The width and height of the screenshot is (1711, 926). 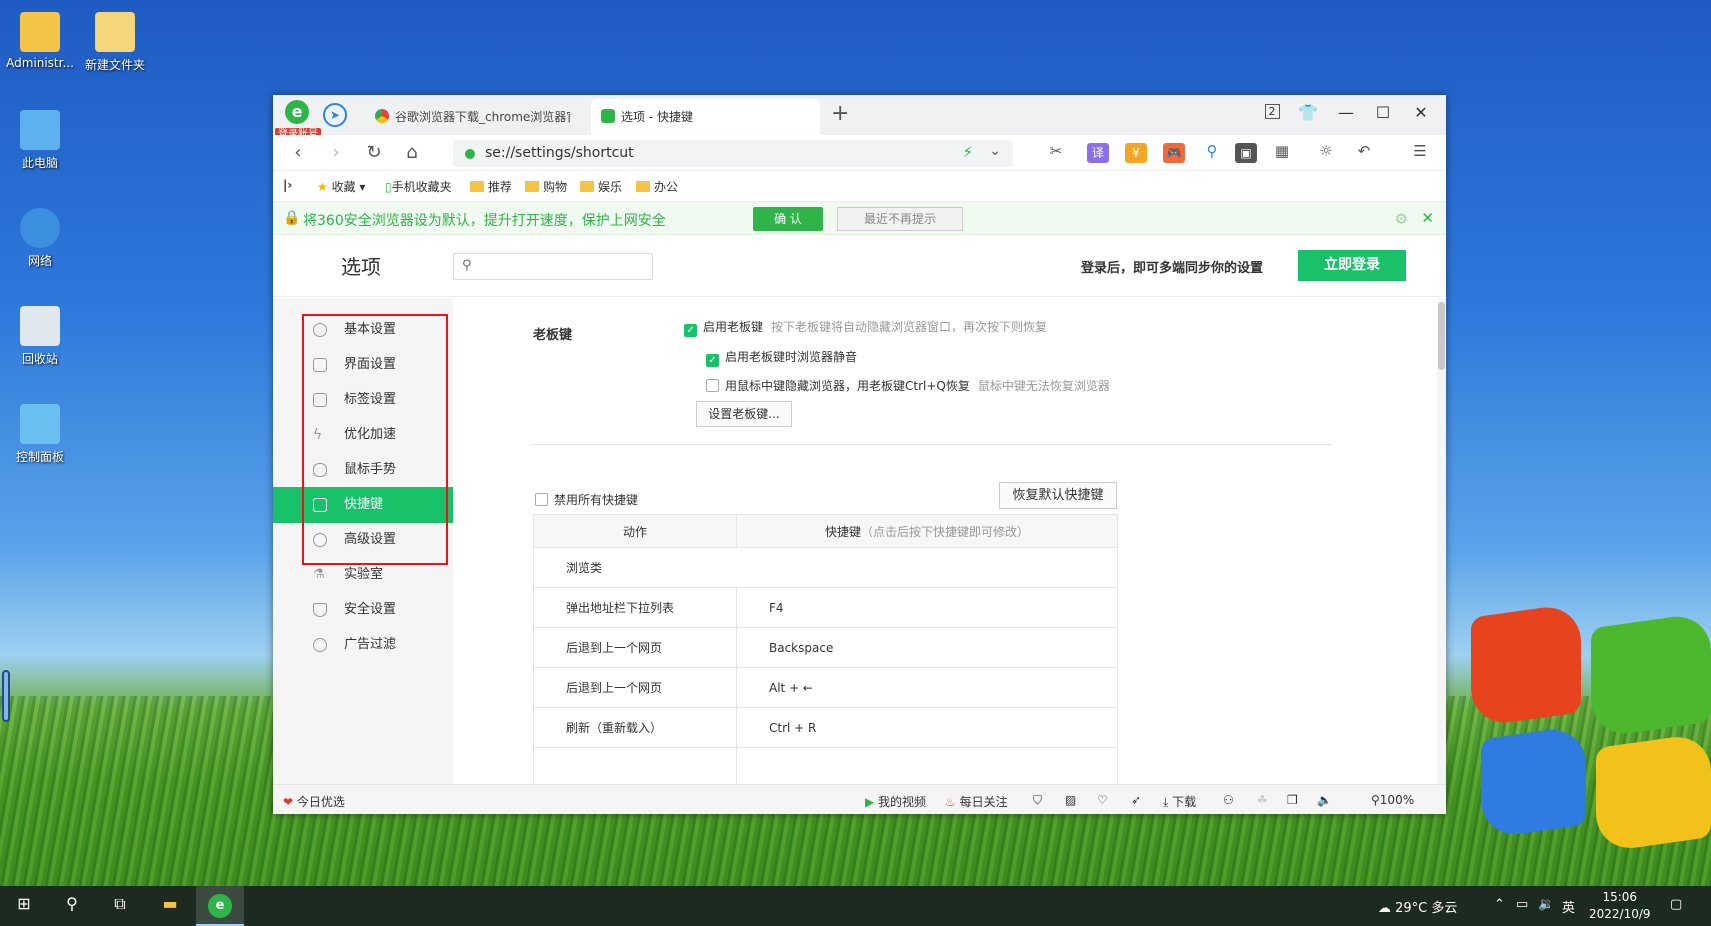 What do you see at coordinates (1421, 112) in the screenshot?
I see `close-button: ✕` at bounding box center [1421, 112].